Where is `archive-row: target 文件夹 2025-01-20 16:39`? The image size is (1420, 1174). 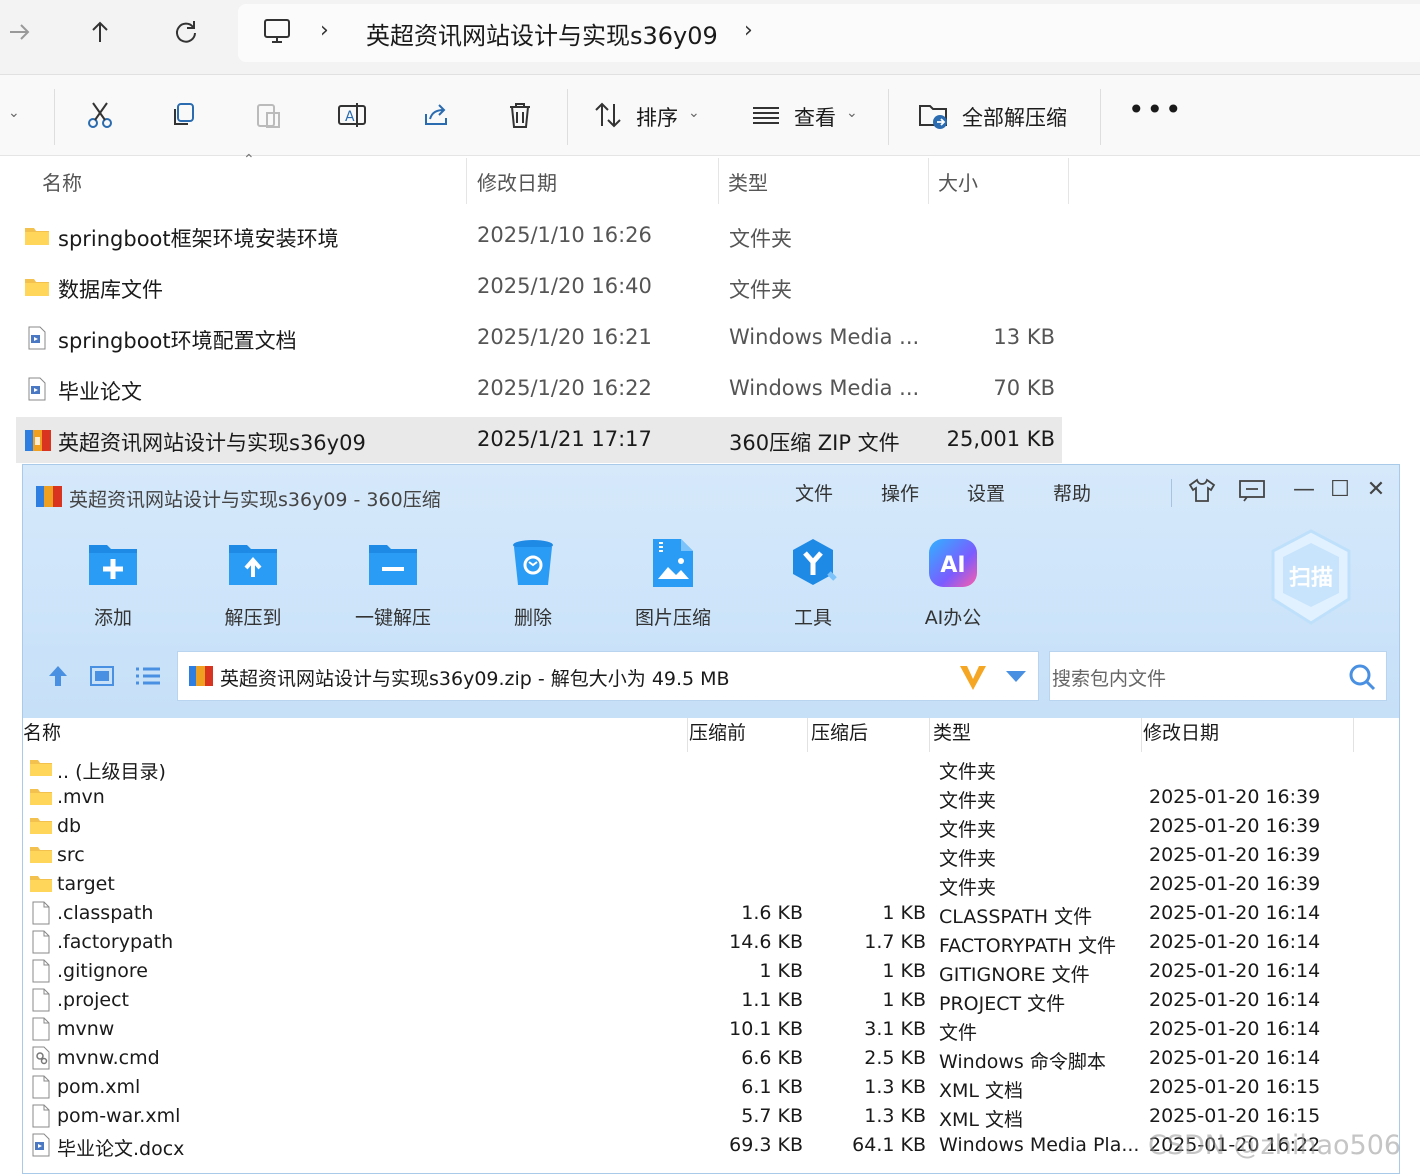 archive-row: target 文件夹 2025-01-20 16:39 is located at coordinates (711, 885).